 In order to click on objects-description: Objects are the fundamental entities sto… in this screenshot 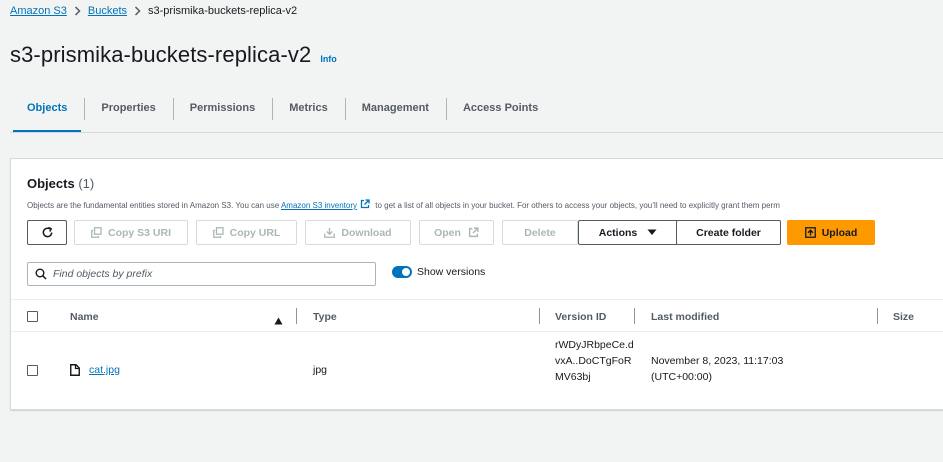, I will do `click(403, 205)`.